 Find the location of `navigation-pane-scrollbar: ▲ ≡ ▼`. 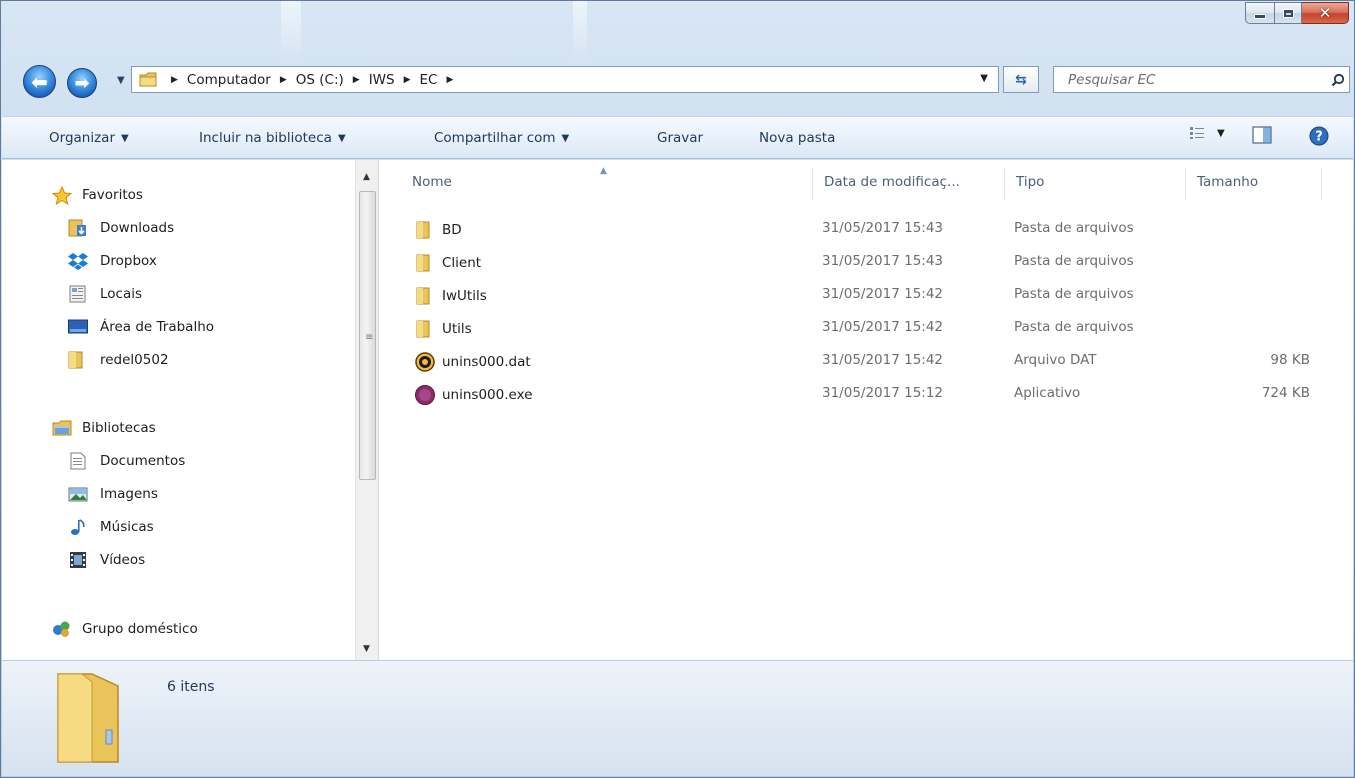

navigation-pane-scrollbar: ▲ ≡ ▼ is located at coordinates (367, 410).